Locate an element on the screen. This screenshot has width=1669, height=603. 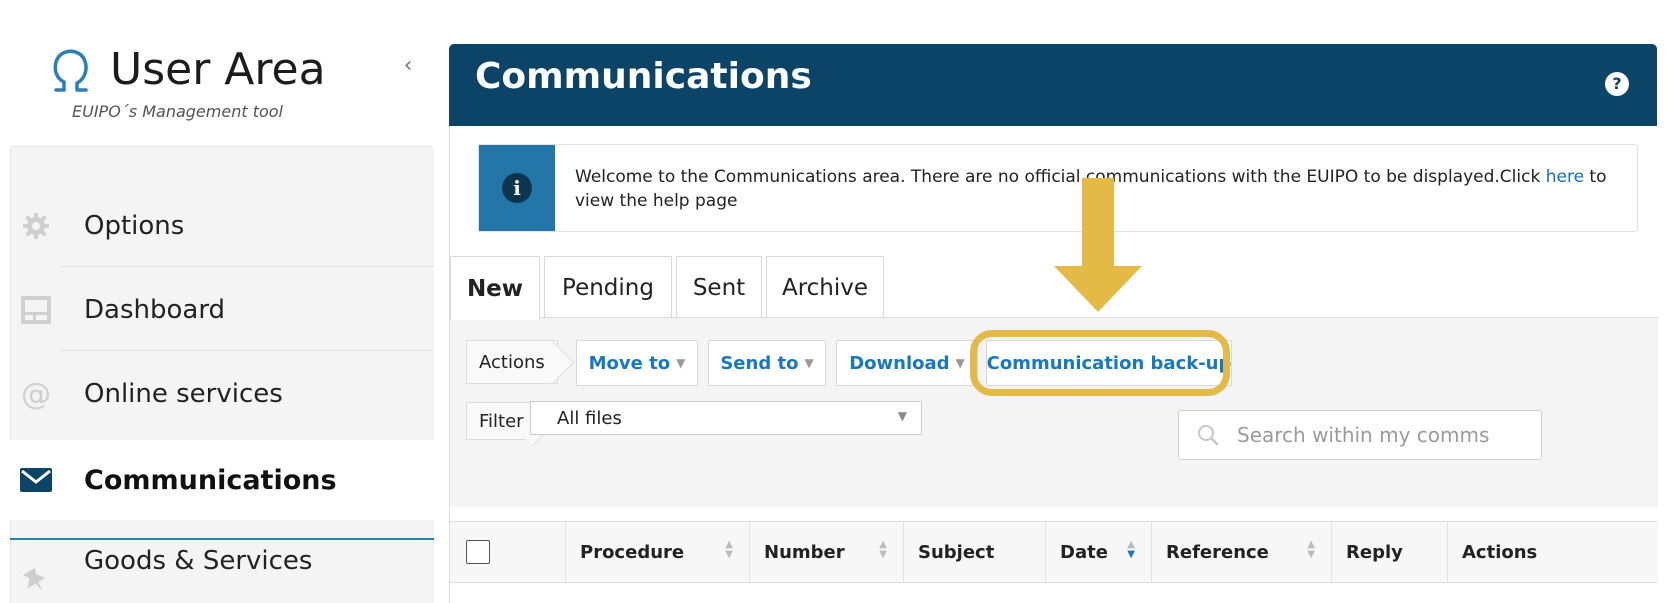
download-label: Download is located at coordinates (899, 363).